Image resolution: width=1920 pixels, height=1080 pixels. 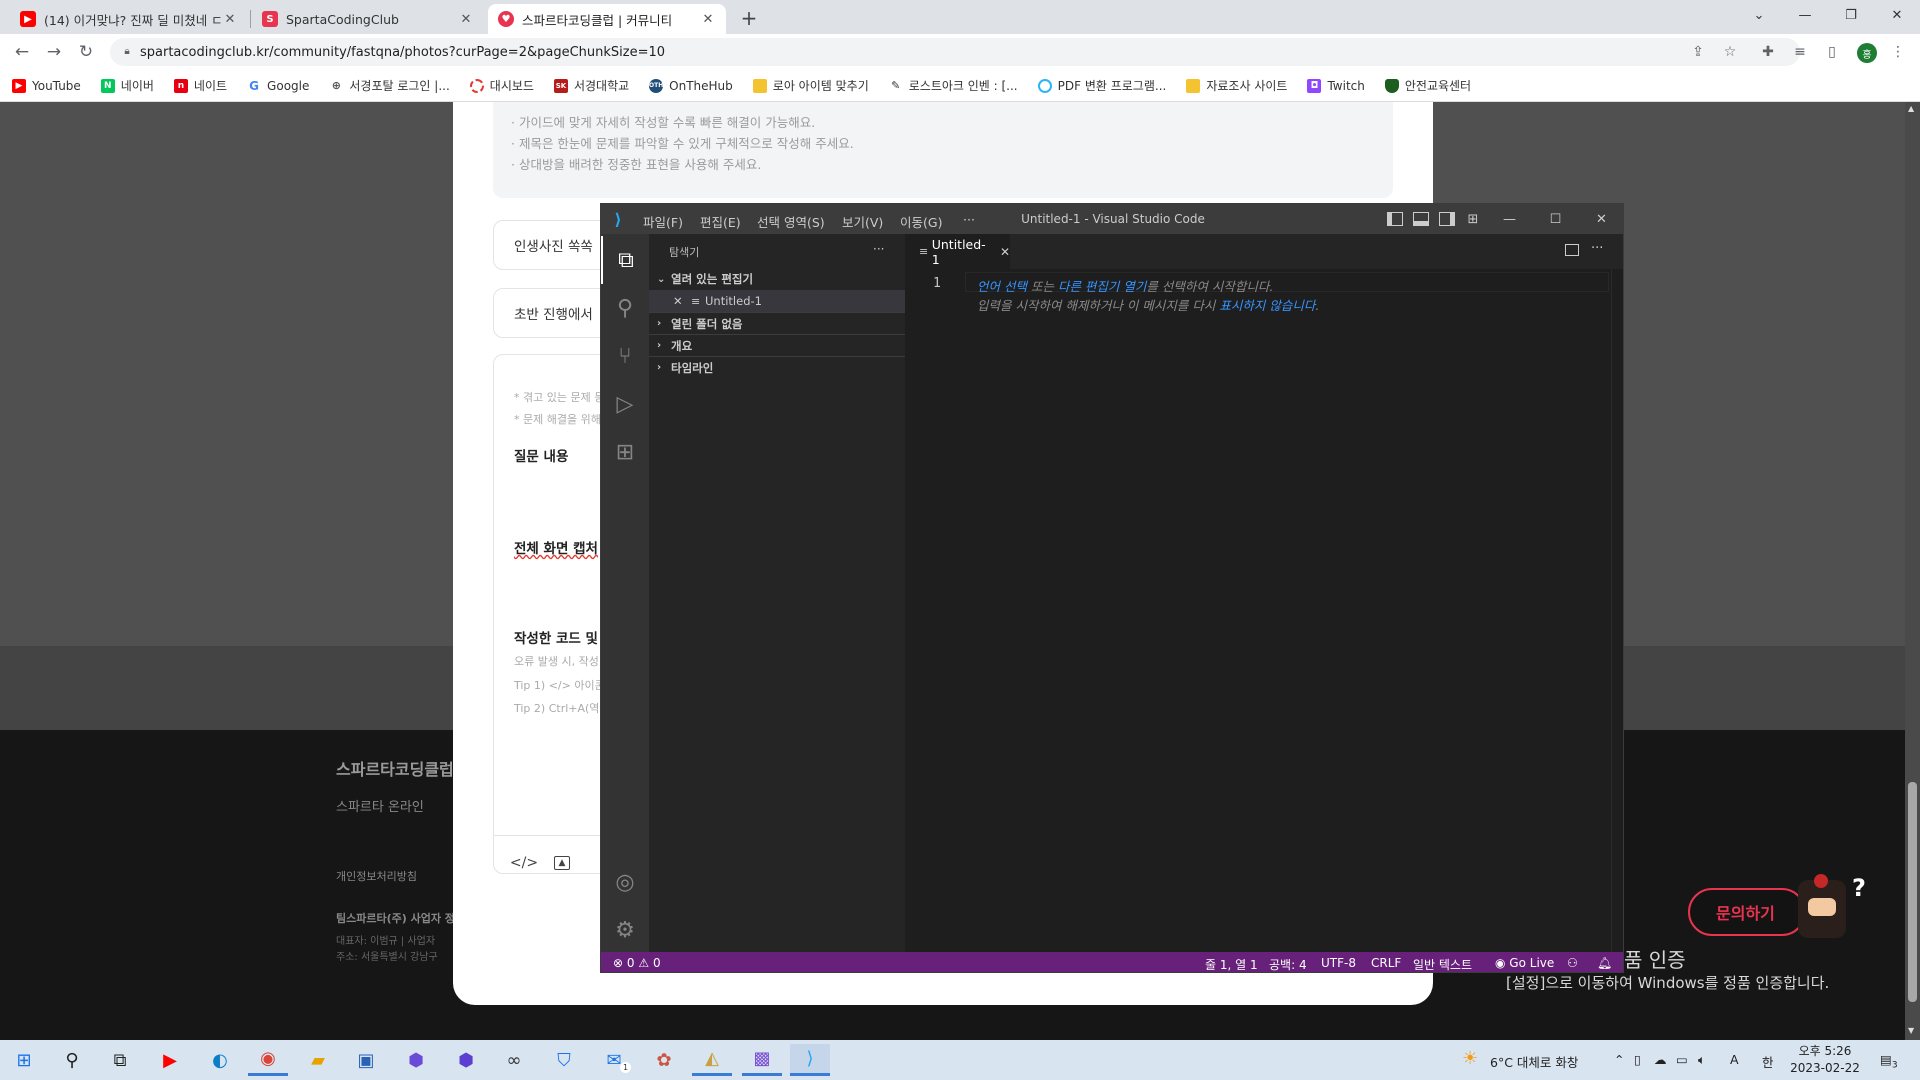 What do you see at coordinates (1524, 963) in the screenshot?
I see `go-live-button: ◉ Go Live` at bounding box center [1524, 963].